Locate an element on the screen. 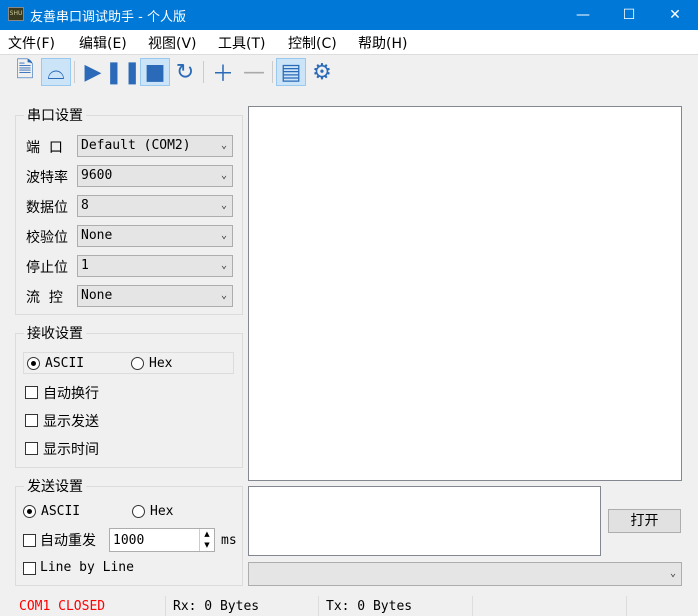 This screenshot has height=616, width=698. interval-unit: ms is located at coordinates (229, 540).